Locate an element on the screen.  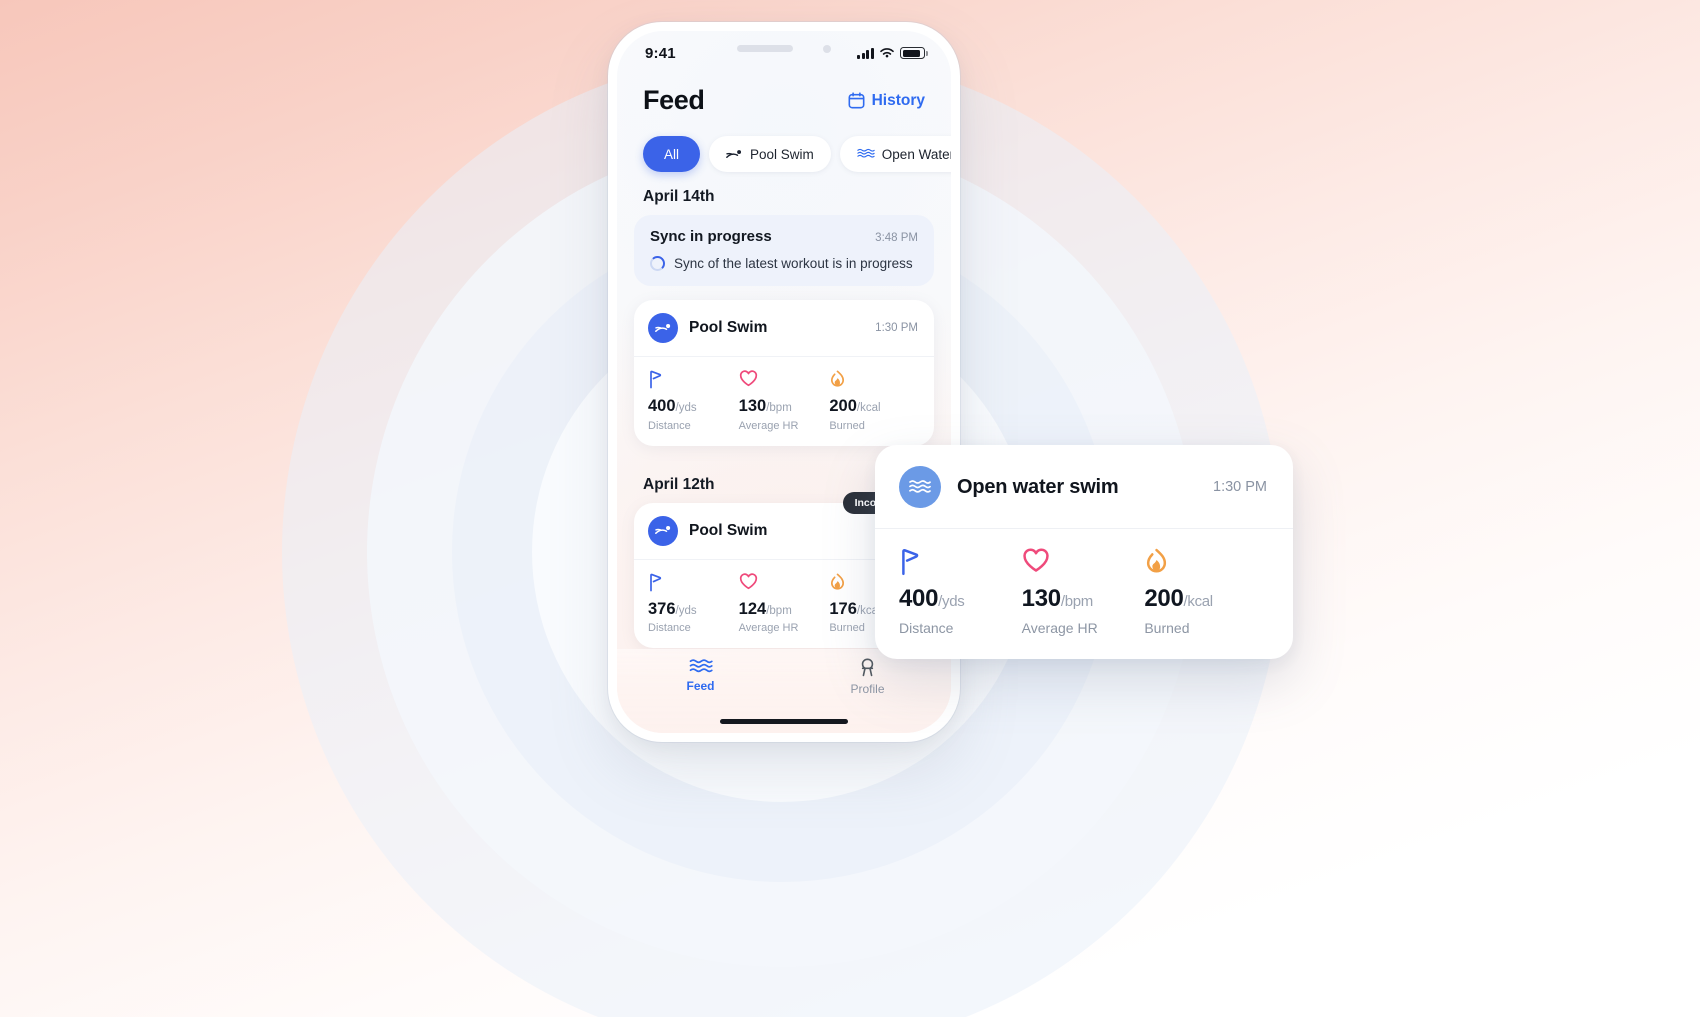
battery-fill is located at coordinates (911, 53).